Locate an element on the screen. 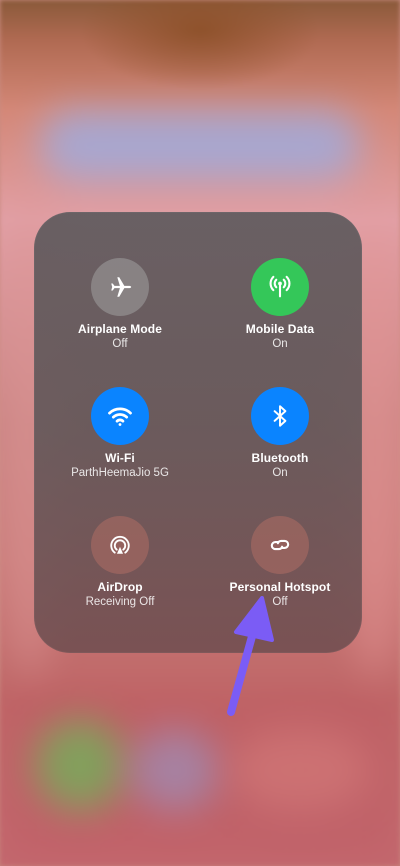 This screenshot has height=866, width=400. personal-hotspot-button is located at coordinates (280, 545).